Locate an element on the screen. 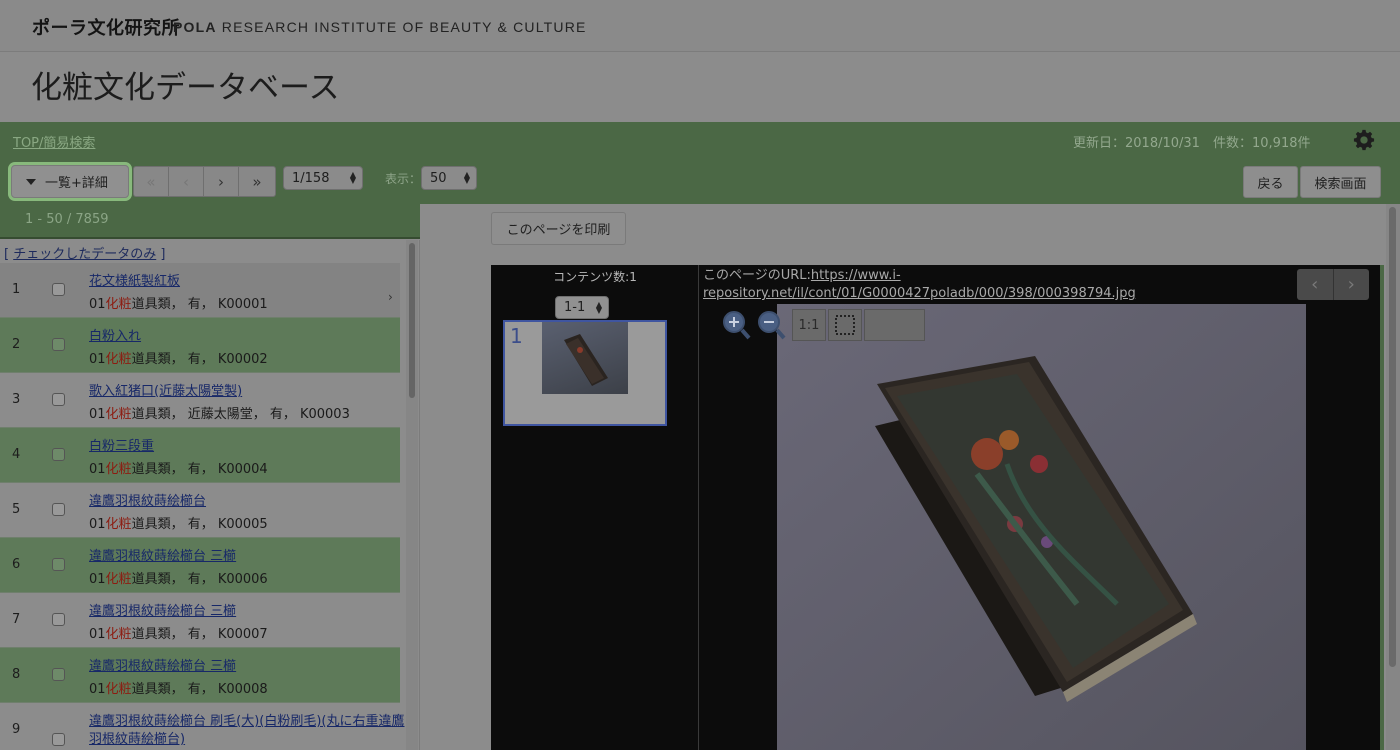 This screenshot has height=750, width=1400. record-count: 件数：10,918件 is located at coordinates (1262, 143).